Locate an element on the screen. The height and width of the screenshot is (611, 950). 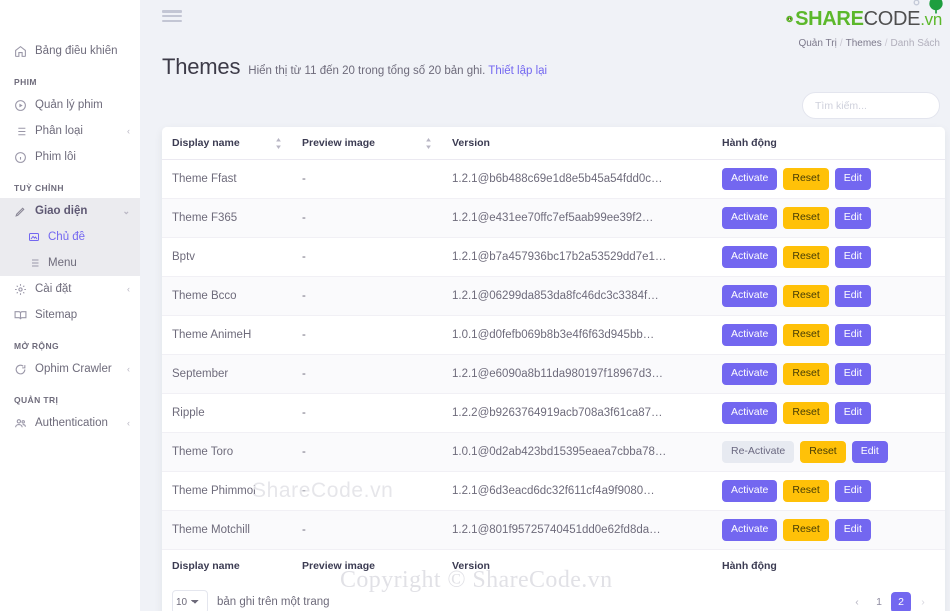
reset-settings-link: Thiết lập lại is located at coordinates (517, 71).